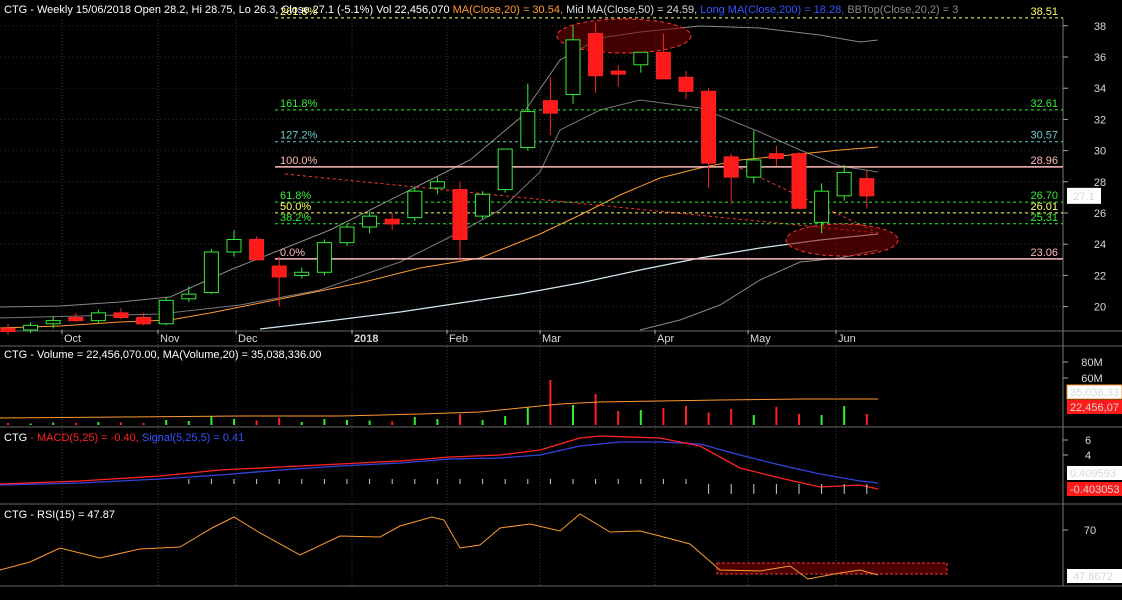  Describe the element at coordinates (439, 408) in the screenshot. I see `volume-ma-line` at that location.